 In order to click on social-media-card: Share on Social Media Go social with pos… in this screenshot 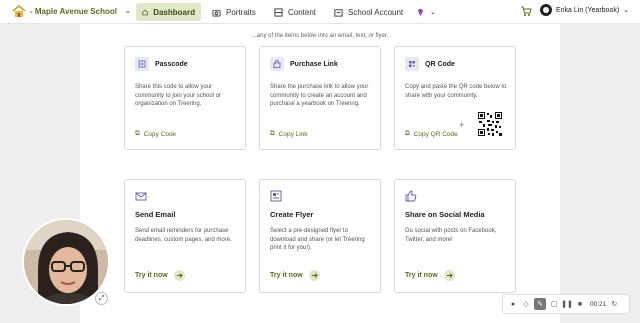, I will do `click(455, 236)`.